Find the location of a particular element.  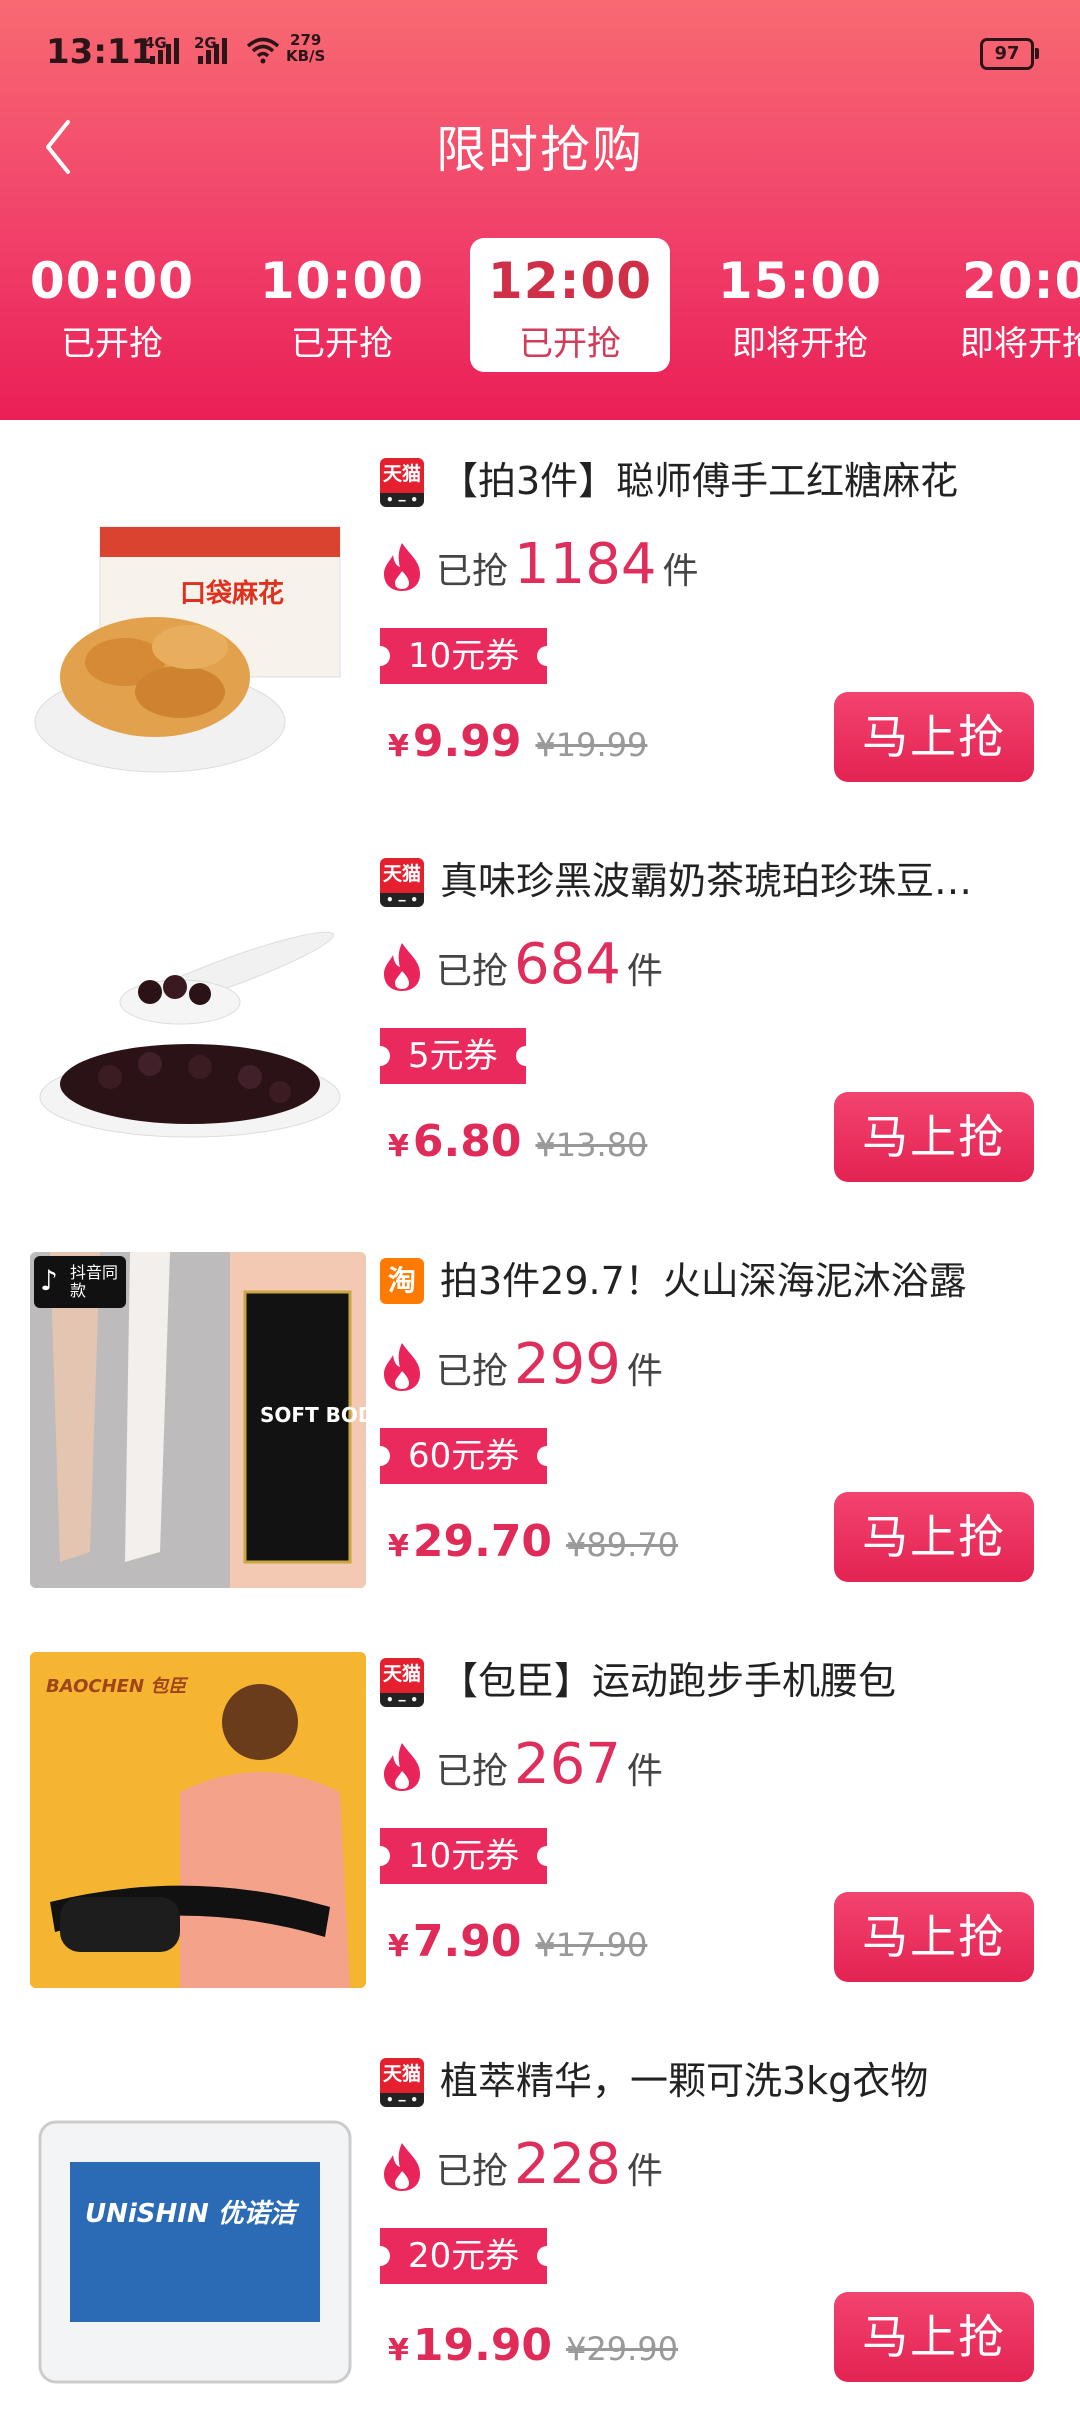

tab-0000: 00:00 已开抢 is located at coordinates (112, 305).